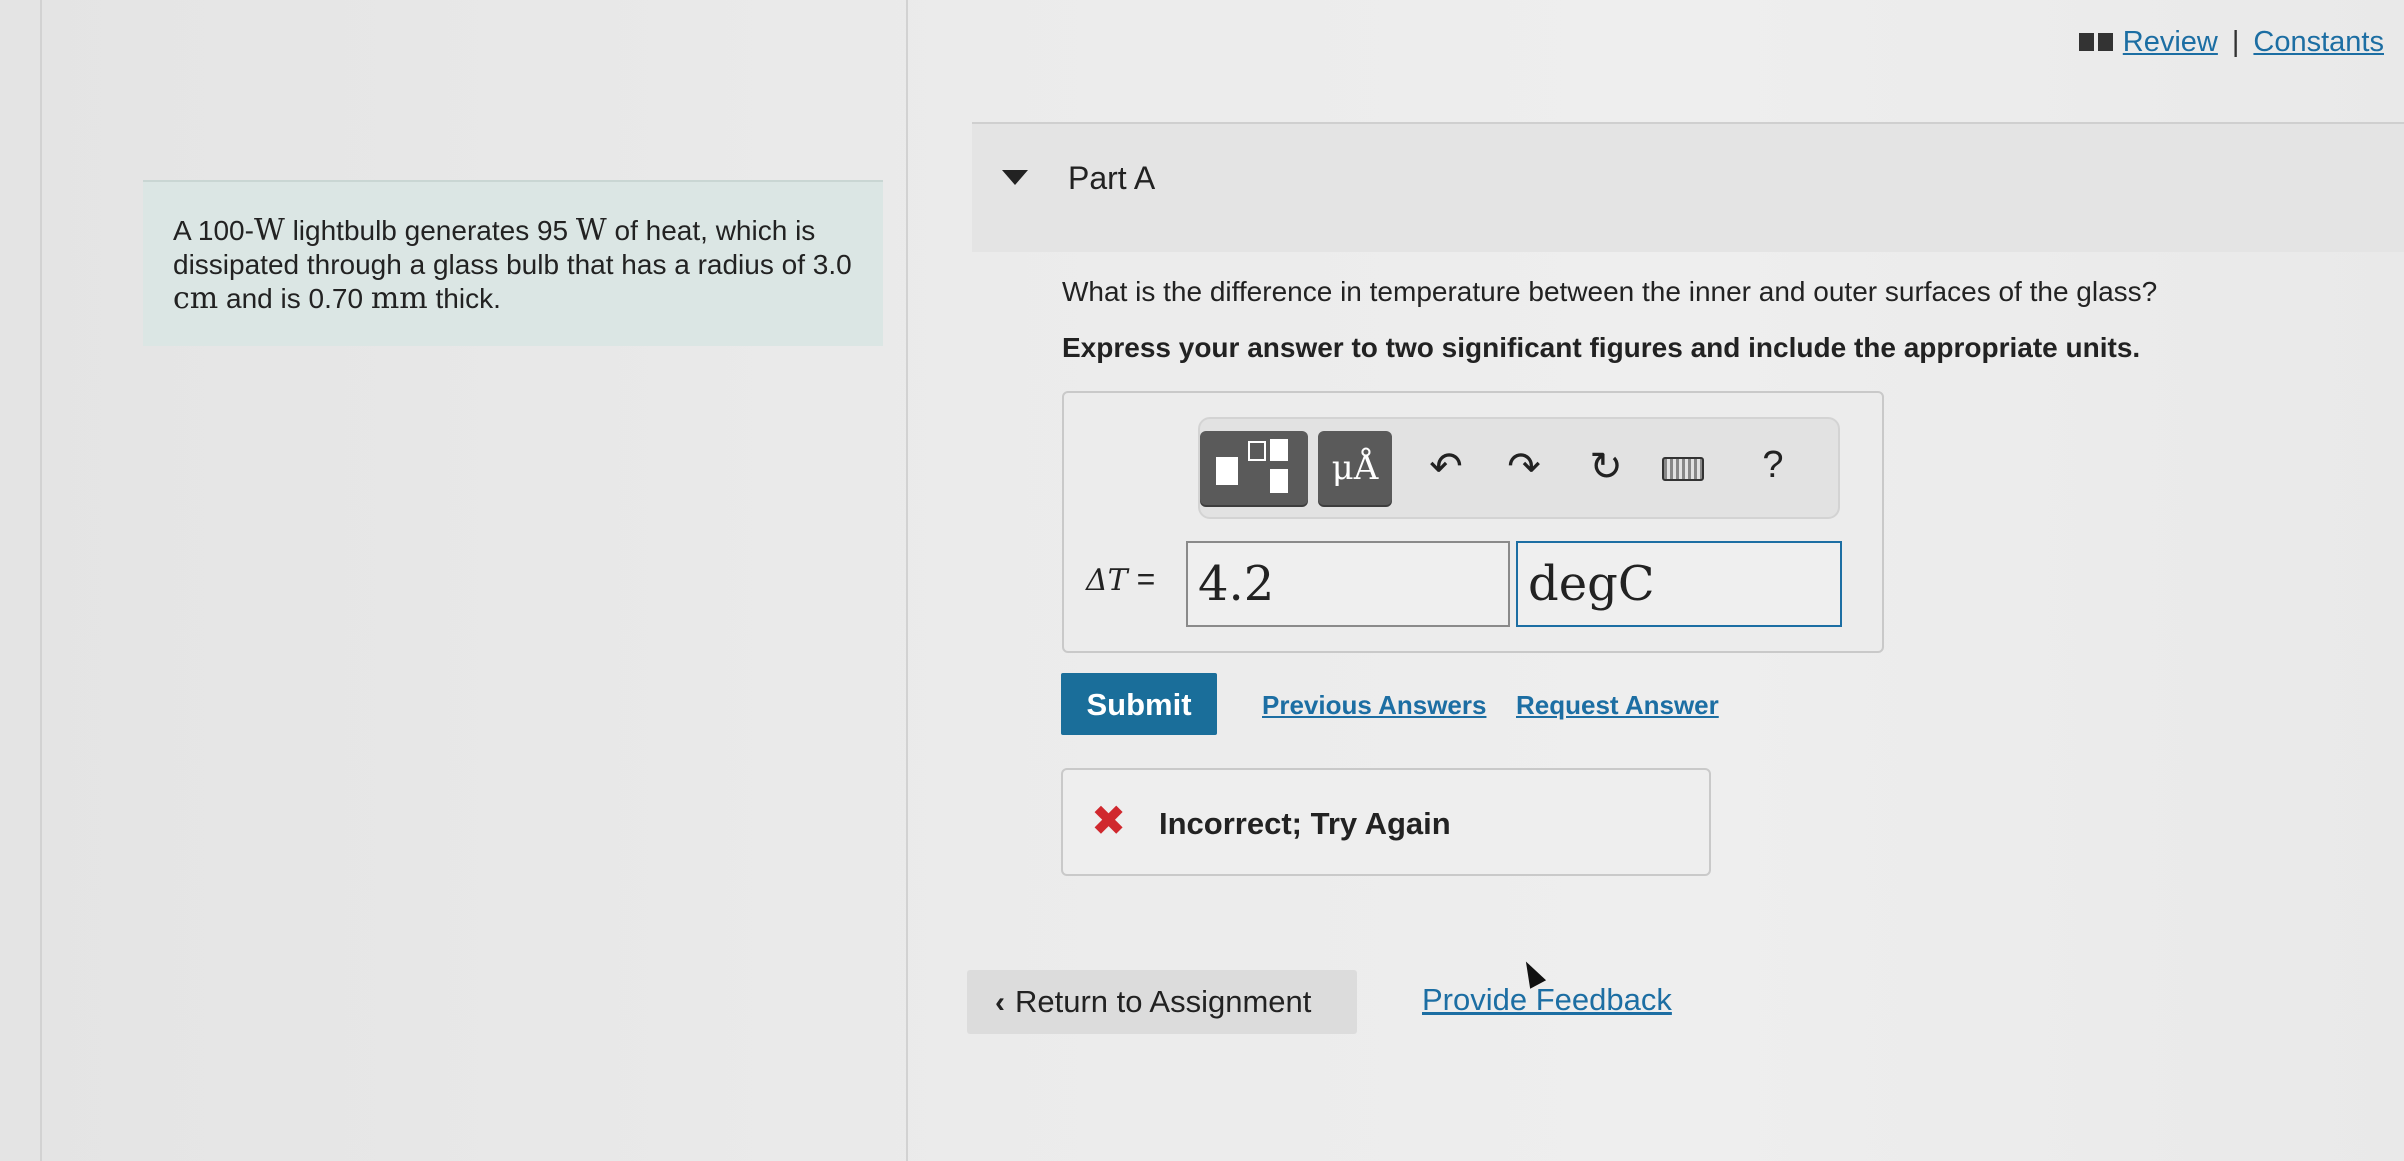  I want to click on math-toolbar: μÅ ↶ ↷ ↻ ?, so click(1519, 468).